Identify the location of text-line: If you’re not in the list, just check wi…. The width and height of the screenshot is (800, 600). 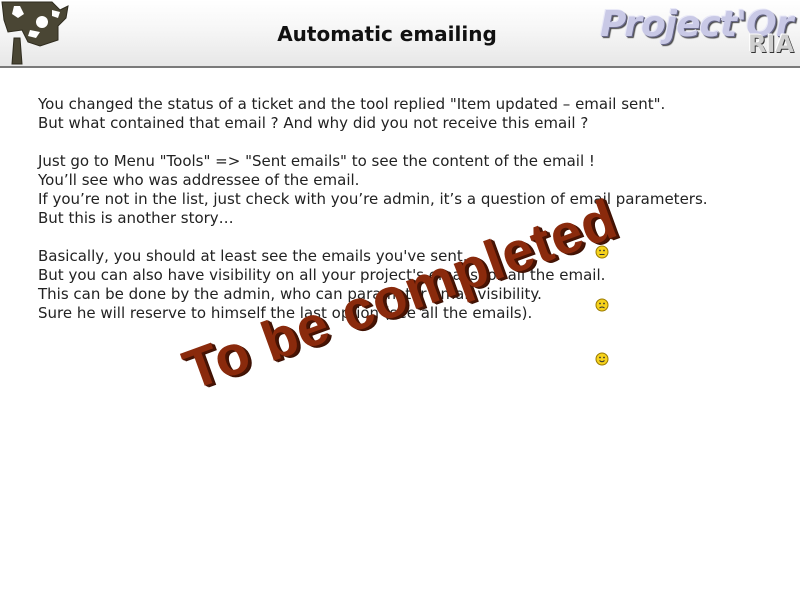
(373, 199).